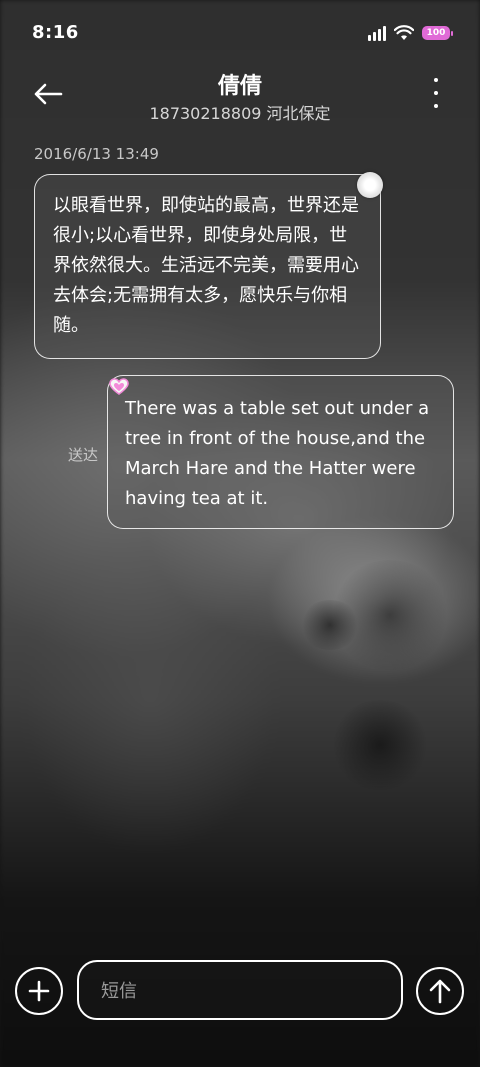 The image size is (480, 1067). I want to click on wifi-icon, so click(404, 32).